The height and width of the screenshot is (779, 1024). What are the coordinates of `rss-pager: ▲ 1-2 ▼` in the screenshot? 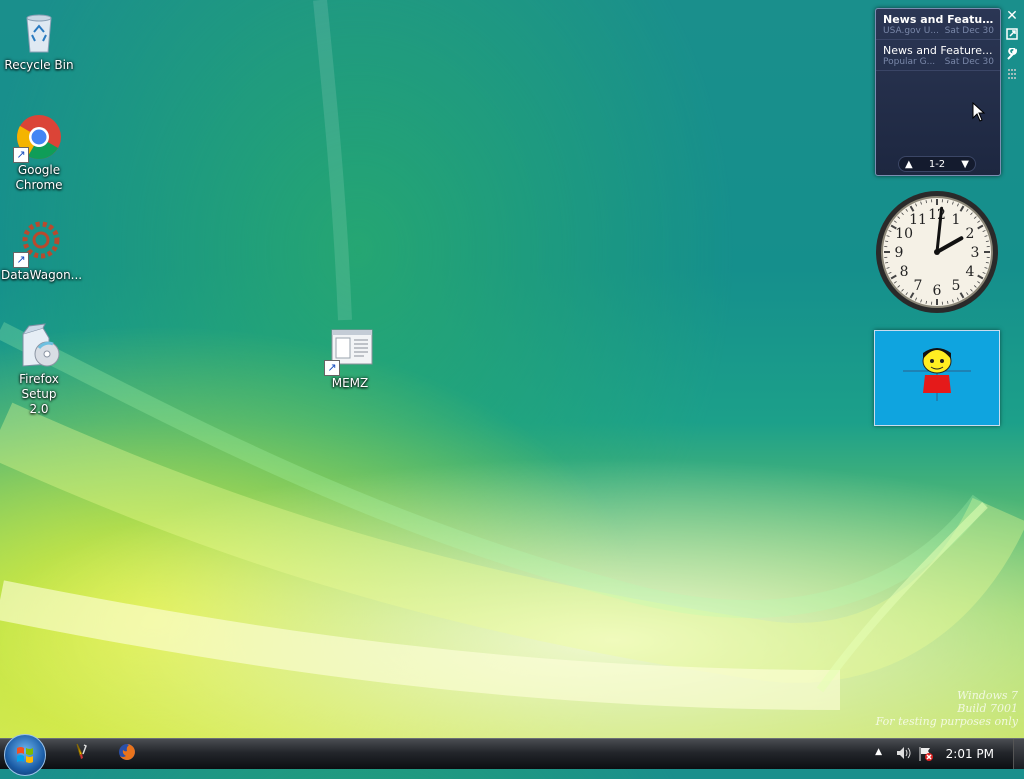 It's located at (937, 164).